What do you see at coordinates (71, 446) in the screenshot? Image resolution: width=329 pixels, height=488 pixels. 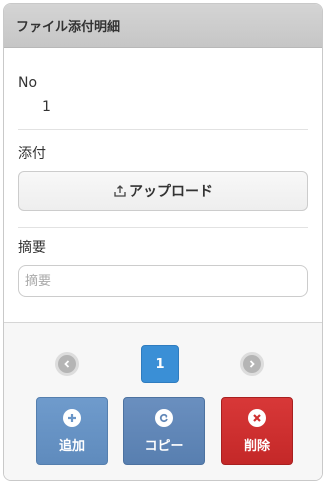 I see `add-button-label: 追加` at bounding box center [71, 446].